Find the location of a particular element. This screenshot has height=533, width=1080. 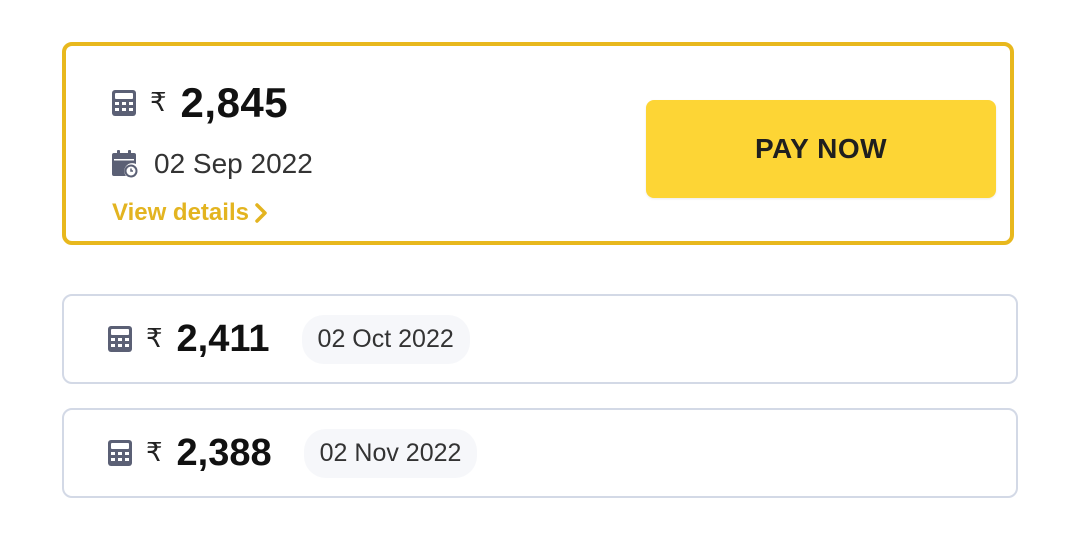

upcoming-installment-card: ₹ 2,411 02 Oct 2022 is located at coordinates (540, 339).